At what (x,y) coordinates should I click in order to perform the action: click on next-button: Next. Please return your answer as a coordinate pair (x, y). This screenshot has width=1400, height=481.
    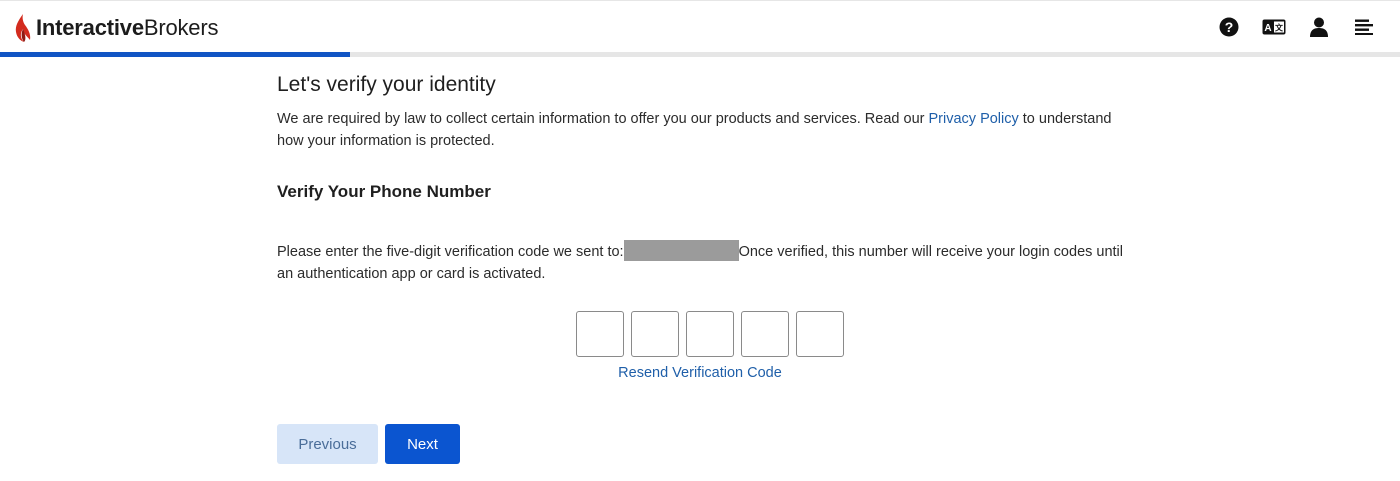
    Looking at the image, I should click on (422, 444).